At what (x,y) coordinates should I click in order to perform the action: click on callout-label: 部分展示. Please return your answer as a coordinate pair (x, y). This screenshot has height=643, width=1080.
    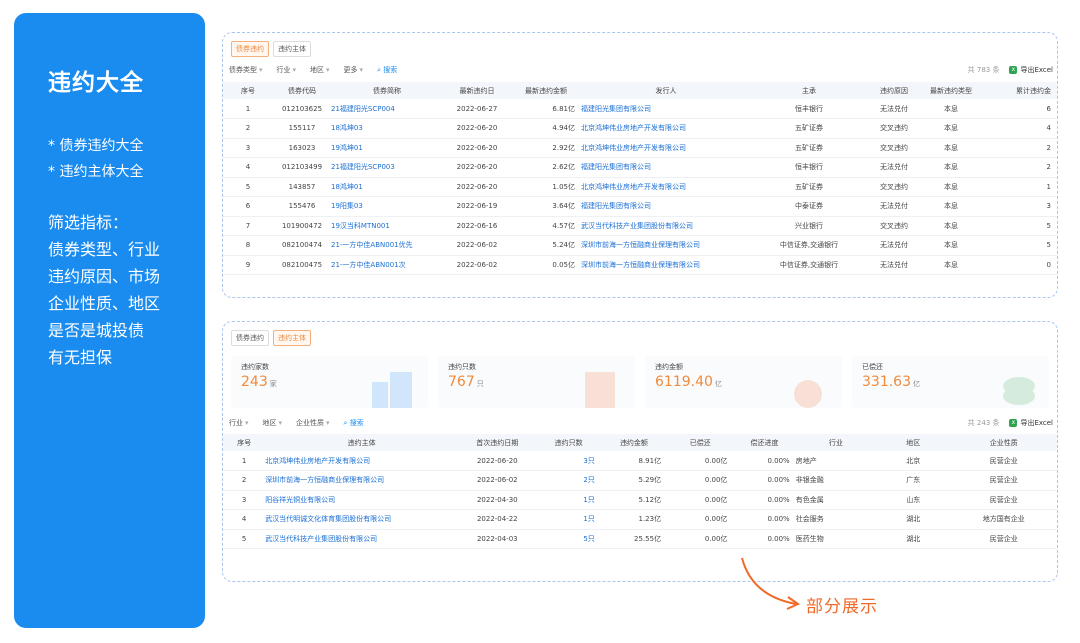
    Looking at the image, I should click on (842, 607).